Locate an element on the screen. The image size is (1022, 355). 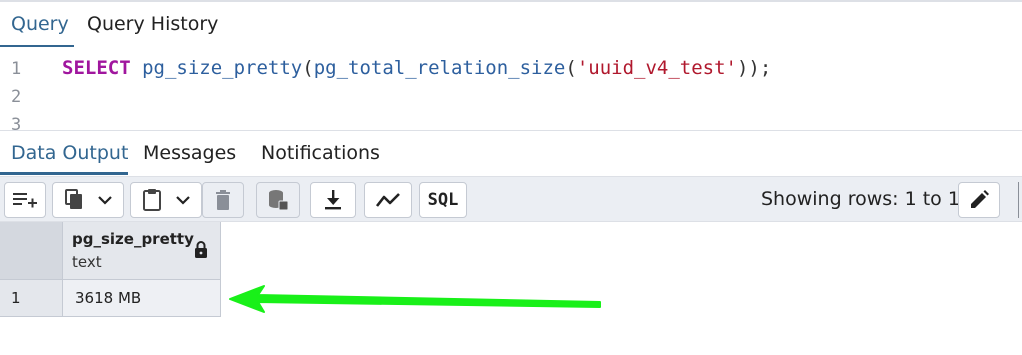
delete-button is located at coordinates (223, 200).